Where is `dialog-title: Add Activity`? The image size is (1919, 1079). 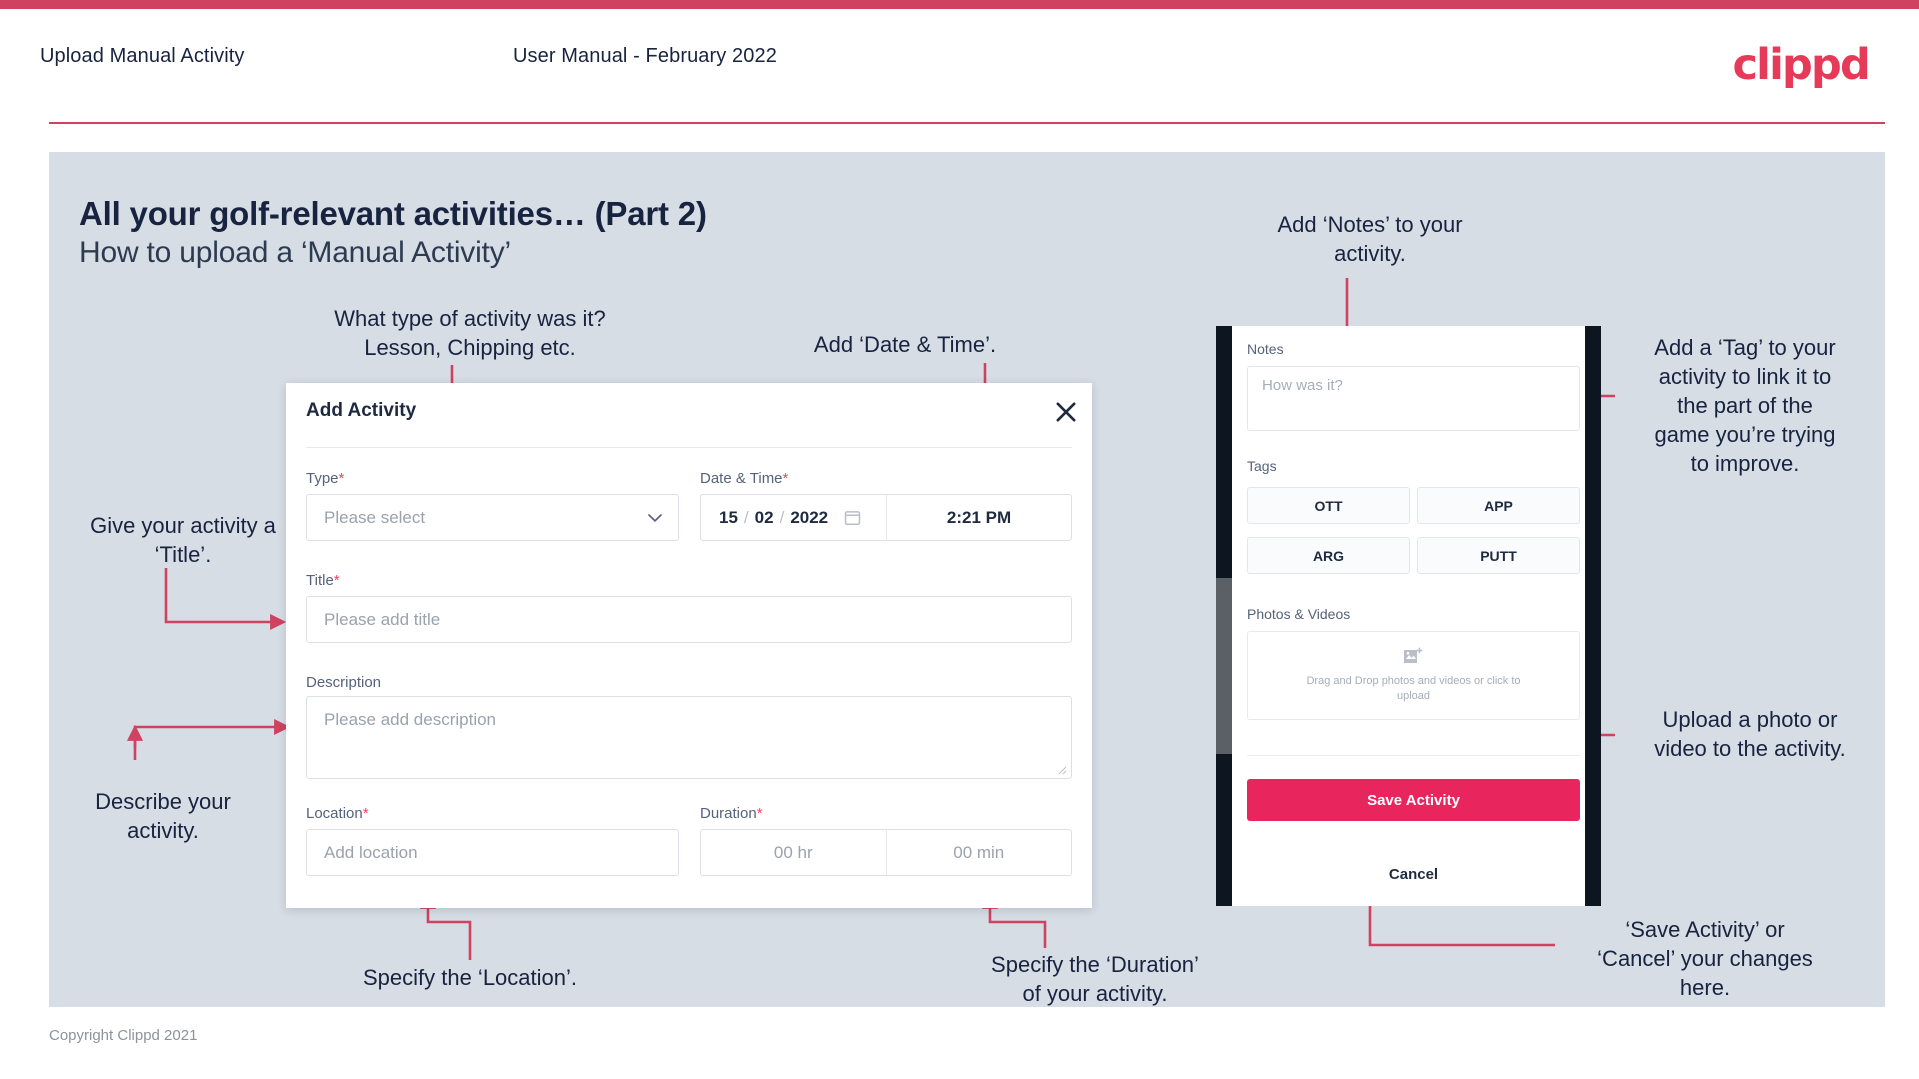 dialog-title: Add Activity is located at coordinates (361, 410).